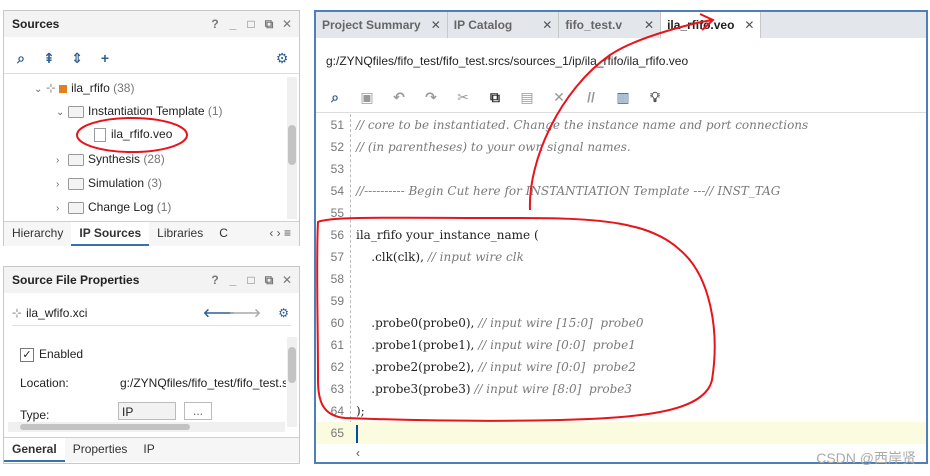 Image resolution: width=930 pixels, height=476 pixels. What do you see at coordinates (132, 135) in the screenshot?
I see `annotation-circle` at bounding box center [132, 135].